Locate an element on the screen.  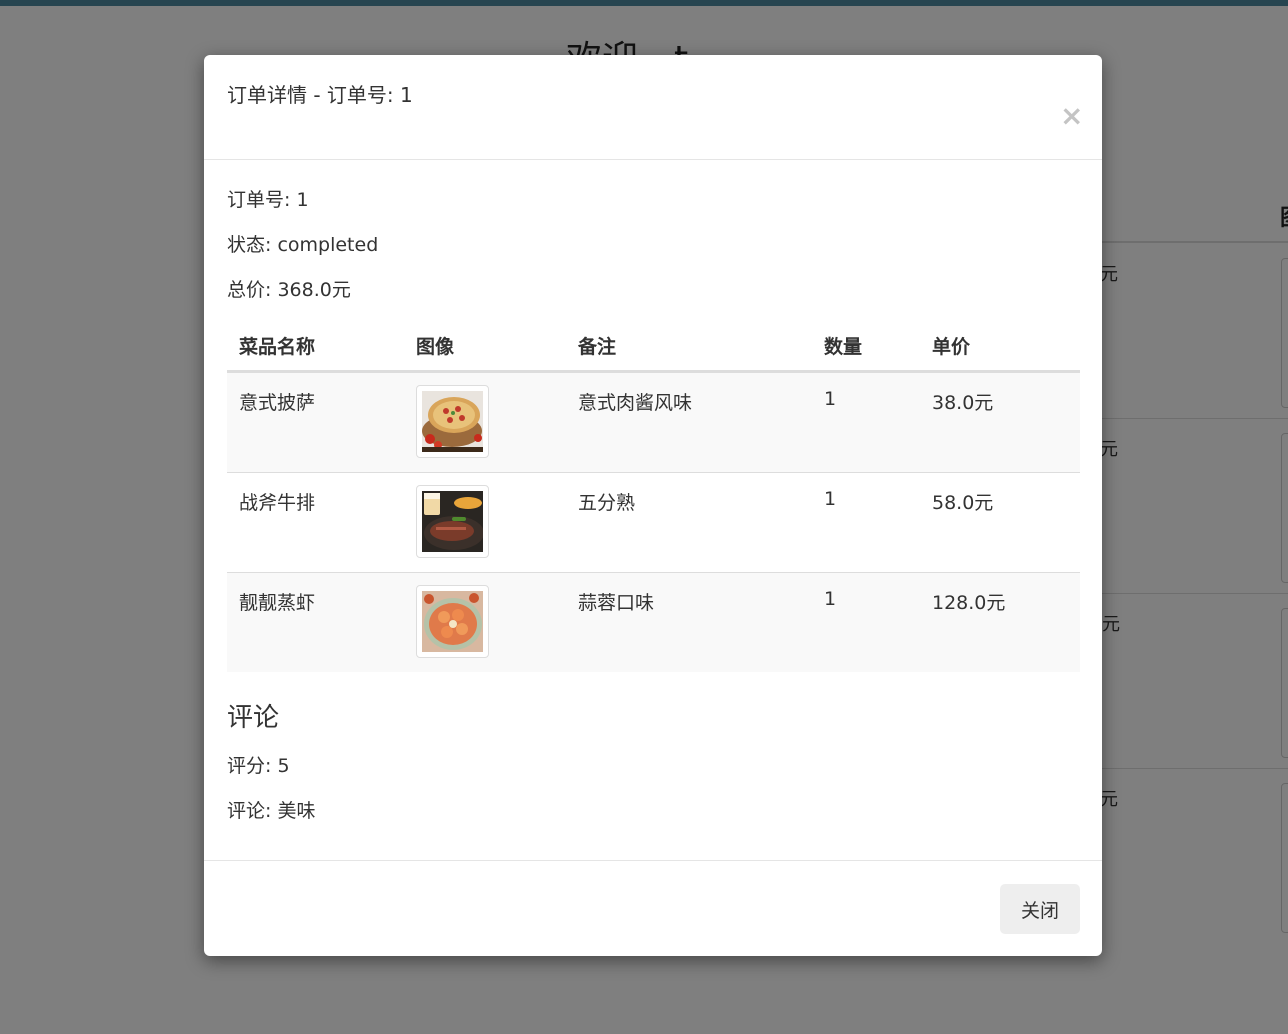
modal-title: 订单详情 - 订单号: 1 is located at coordinates (320, 95).